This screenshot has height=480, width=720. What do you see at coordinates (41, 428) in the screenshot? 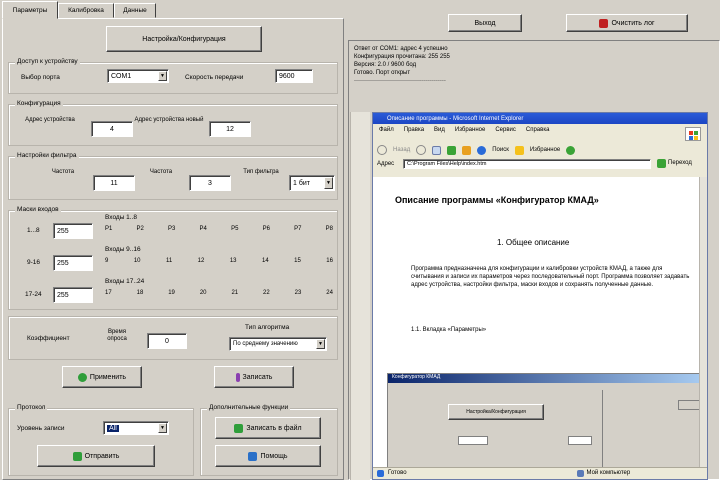
I see `log-level-label: Уровень записи` at bounding box center [41, 428].